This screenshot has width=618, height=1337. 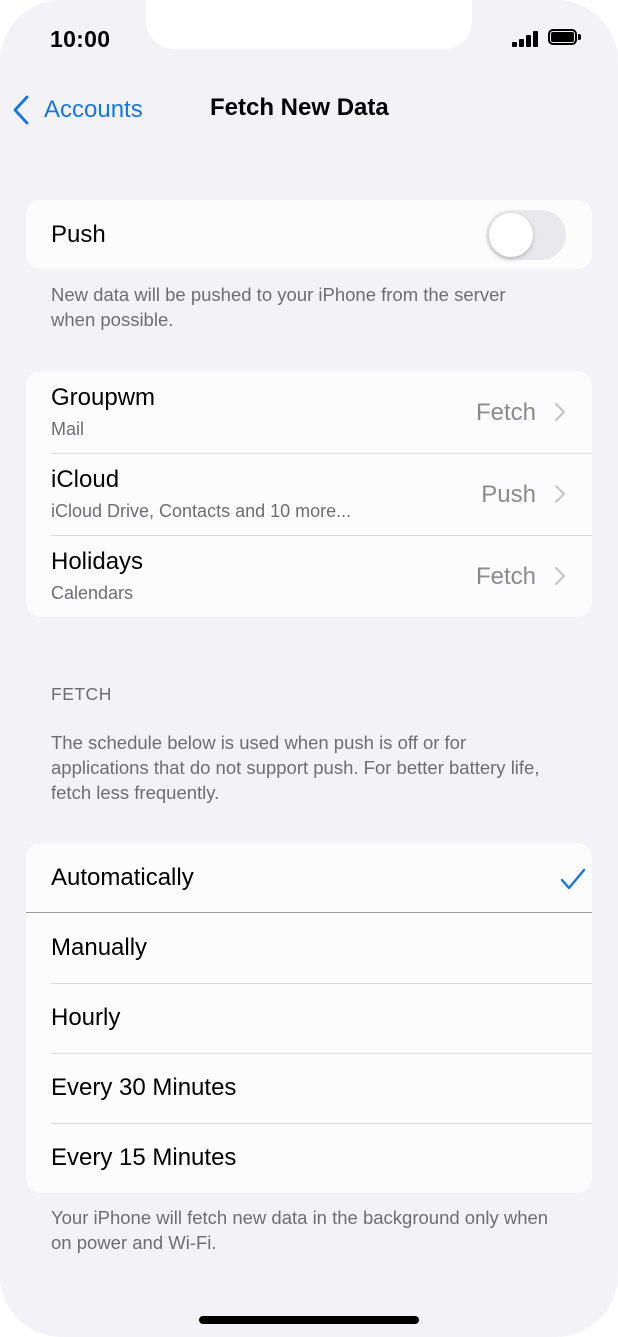 I want to click on fetch-option-label: Automatically, so click(x=122, y=877).